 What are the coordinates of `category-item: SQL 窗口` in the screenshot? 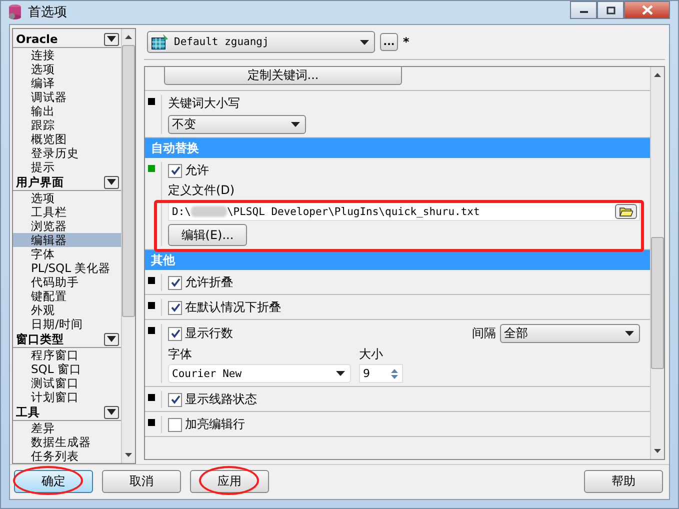 It's located at (67, 369).